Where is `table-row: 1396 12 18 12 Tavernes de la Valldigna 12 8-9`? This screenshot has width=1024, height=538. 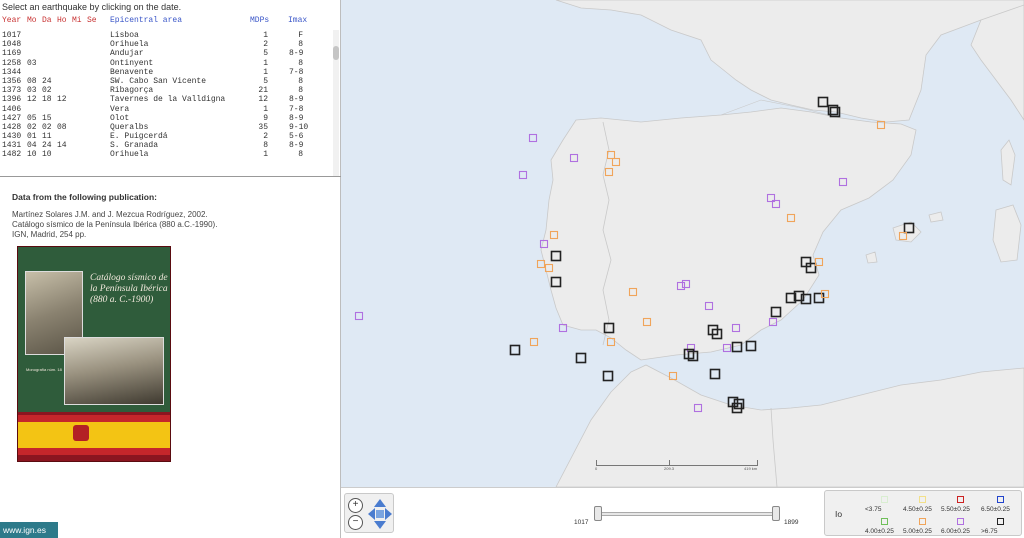 table-row: 1396 12 18 12 Tavernes de la Valldigna 12 8-9 is located at coordinates (164, 99).